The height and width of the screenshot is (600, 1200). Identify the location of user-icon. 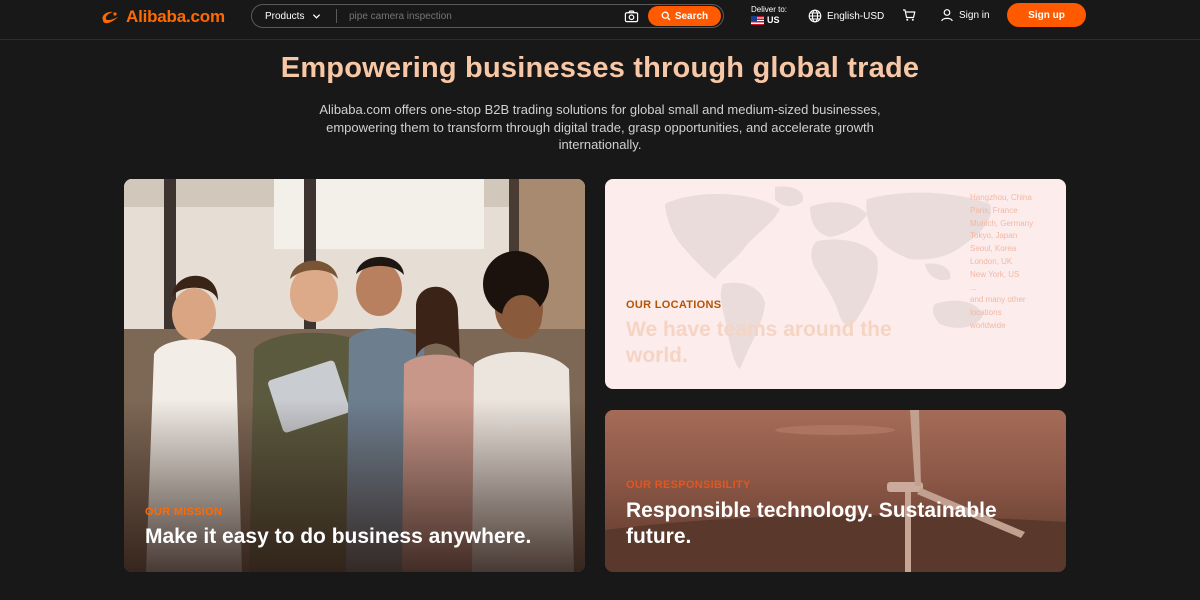
(947, 15).